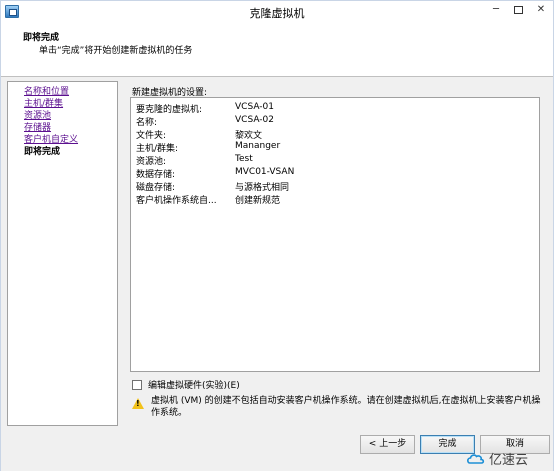 The height and width of the screenshot is (471, 554). I want to click on setting-key: 数据存储:, so click(156, 175).